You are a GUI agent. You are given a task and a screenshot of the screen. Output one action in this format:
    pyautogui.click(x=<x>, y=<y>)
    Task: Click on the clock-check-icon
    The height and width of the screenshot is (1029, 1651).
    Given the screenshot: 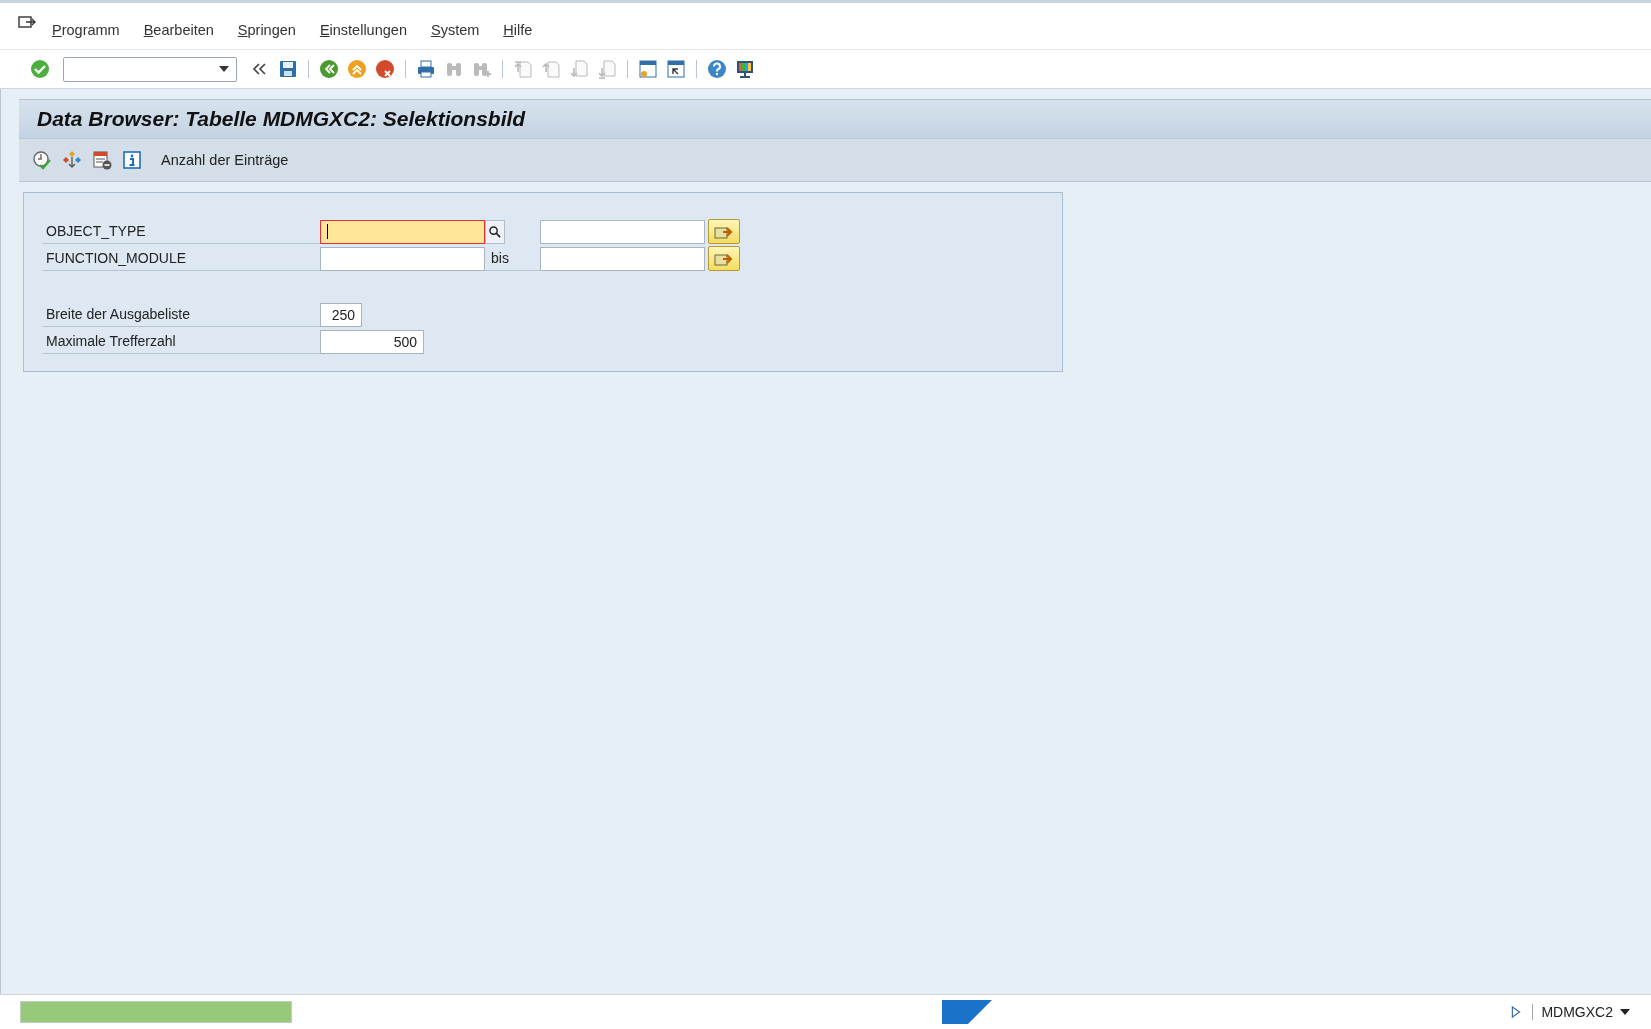 What is the action you would take?
    pyautogui.click(x=42, y=160)
    